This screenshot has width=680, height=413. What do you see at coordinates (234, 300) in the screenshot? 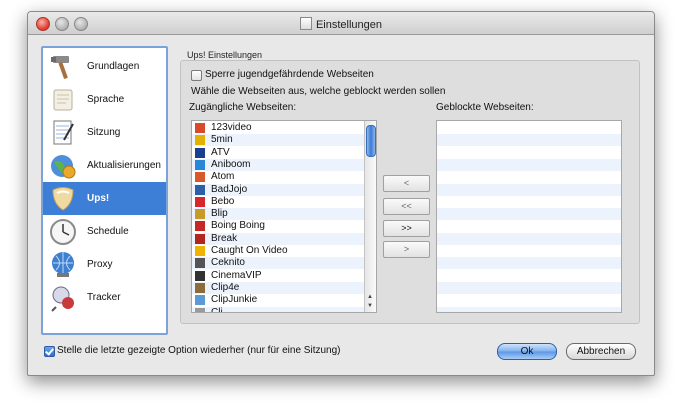
I see `list-item-label: ClipJunkie` at bounding box center [234, 300].